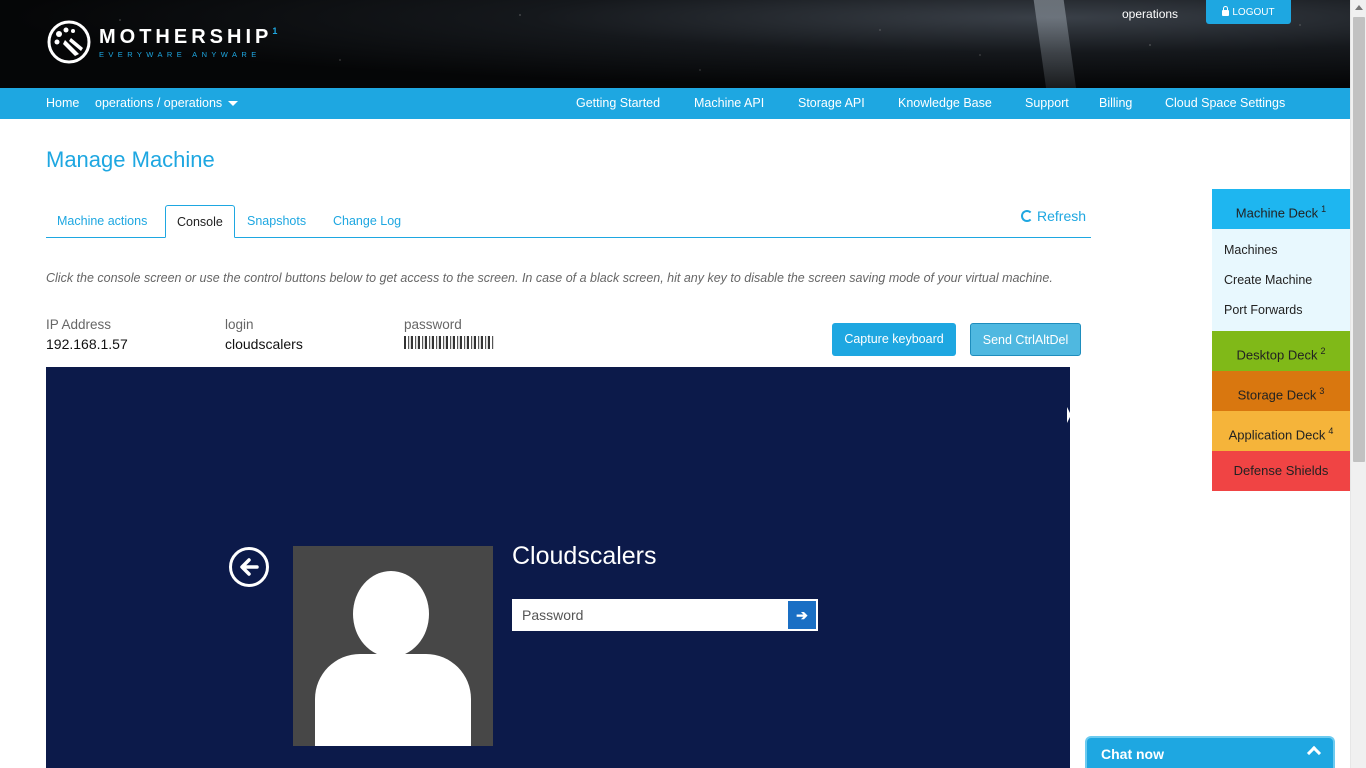 This screenshot has height=768, width=1366. What do you see at coordinates (1226, 11) in the screenshot?
I see `lock-icon` at bounding box center [1226, 11].